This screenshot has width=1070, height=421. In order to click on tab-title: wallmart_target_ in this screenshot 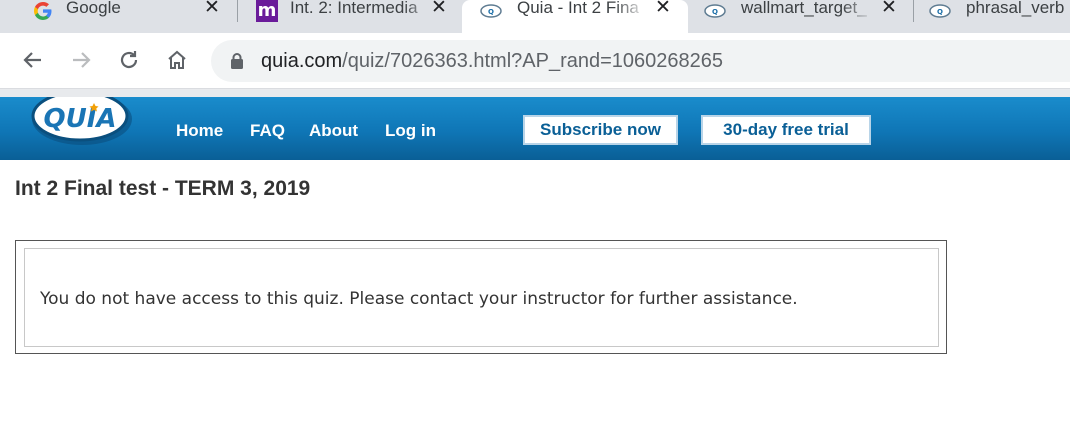, I will do `click(804, 8)`.